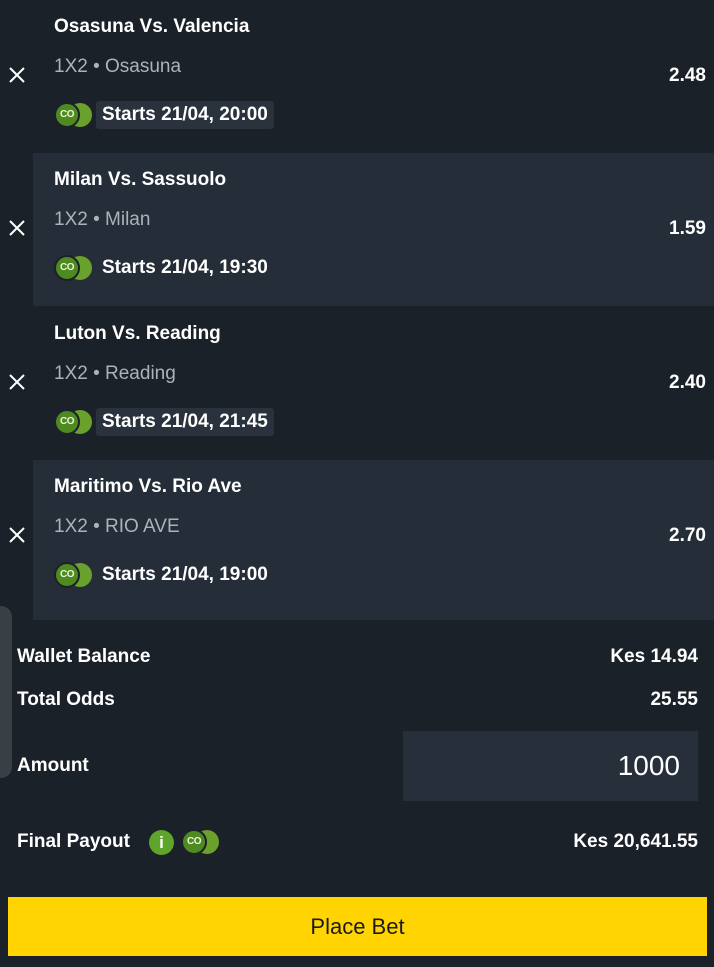  What do you see at coordinates (185, 422) in the screenshot?
I see `start-time: Starts 21/04, 21:45` at bounding box center [185, 422].